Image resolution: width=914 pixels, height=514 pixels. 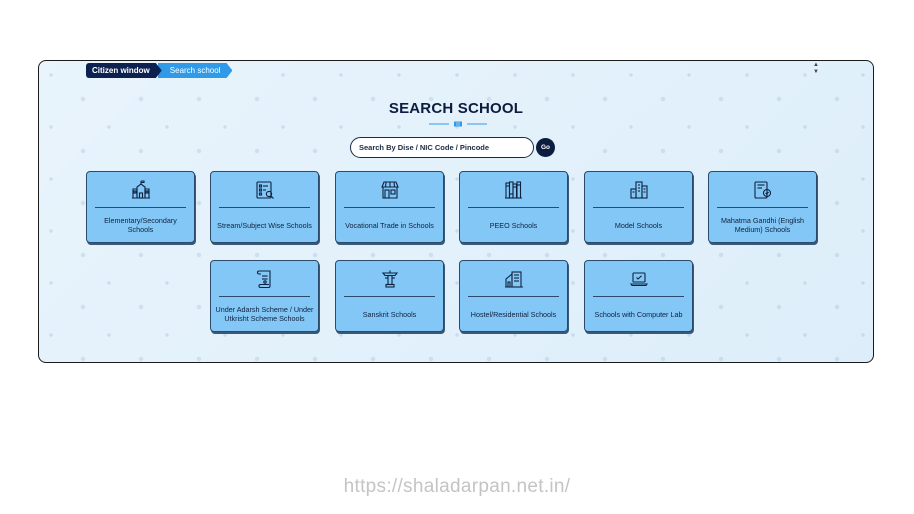 I want to click on card-elementary-secondary-schools: Elementary/Secondary Schools, so click(x=140, y=207).